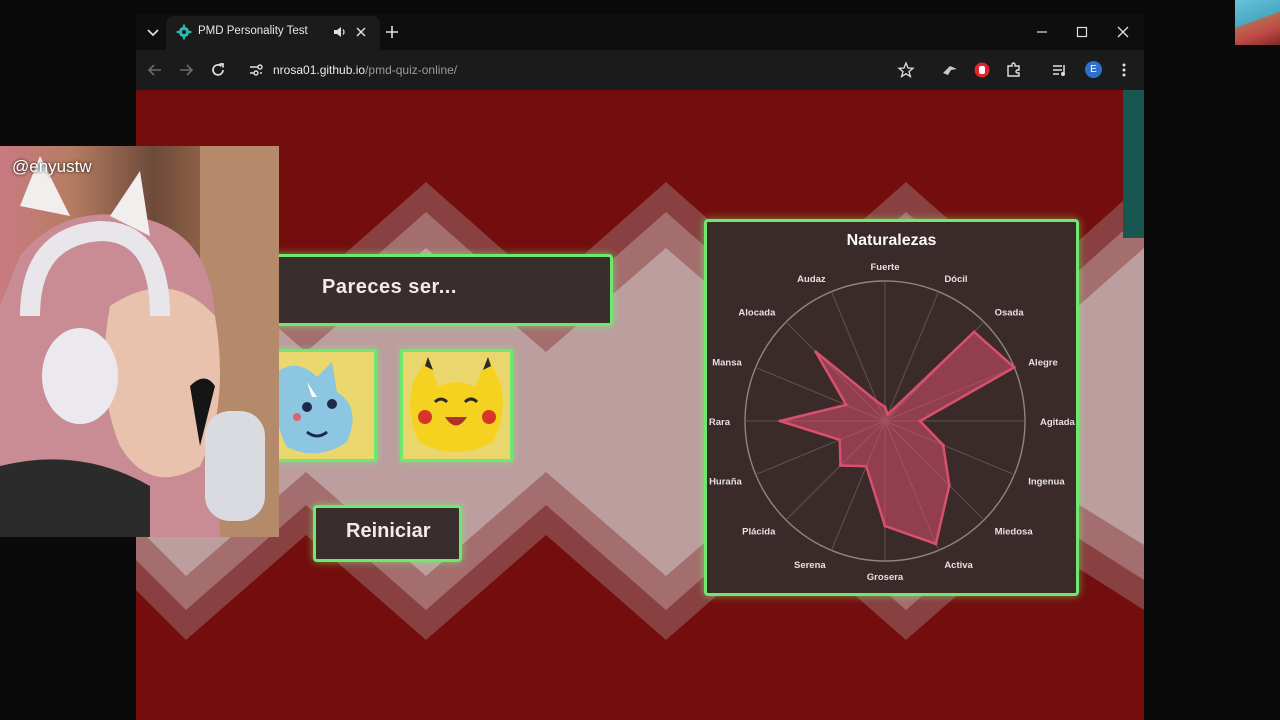  Describe the element at coordinates (325, 405) in the screenshot. I see `pokemon-portrait-shinx` at that location.